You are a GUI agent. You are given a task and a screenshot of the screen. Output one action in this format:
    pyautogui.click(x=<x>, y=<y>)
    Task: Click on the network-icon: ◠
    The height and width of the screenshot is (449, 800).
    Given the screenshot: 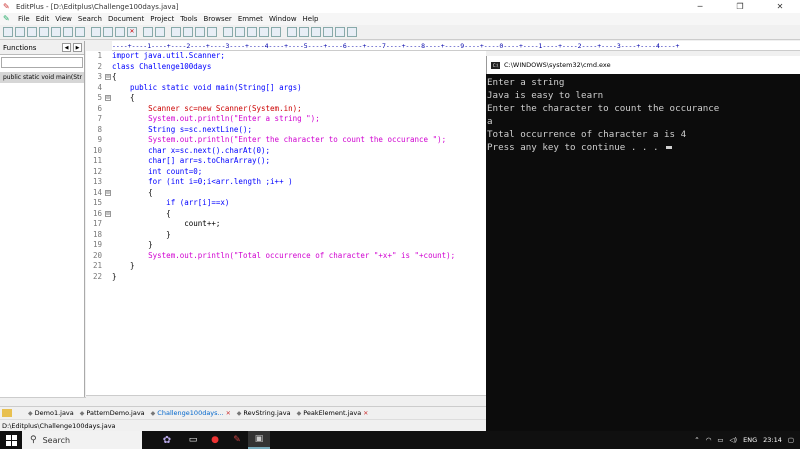 What is the action you would take?
    pyautogui.click(x=709, y=440)
    